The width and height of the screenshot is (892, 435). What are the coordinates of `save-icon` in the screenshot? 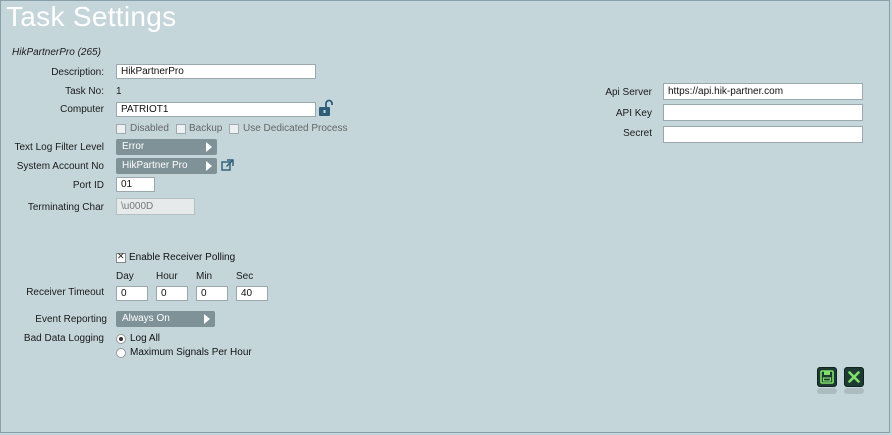 It's located at (827, 377).